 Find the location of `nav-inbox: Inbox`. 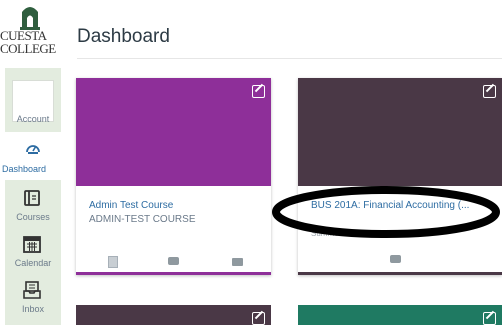

nav-inbox: Inbox is located at coordinates (33, 300).